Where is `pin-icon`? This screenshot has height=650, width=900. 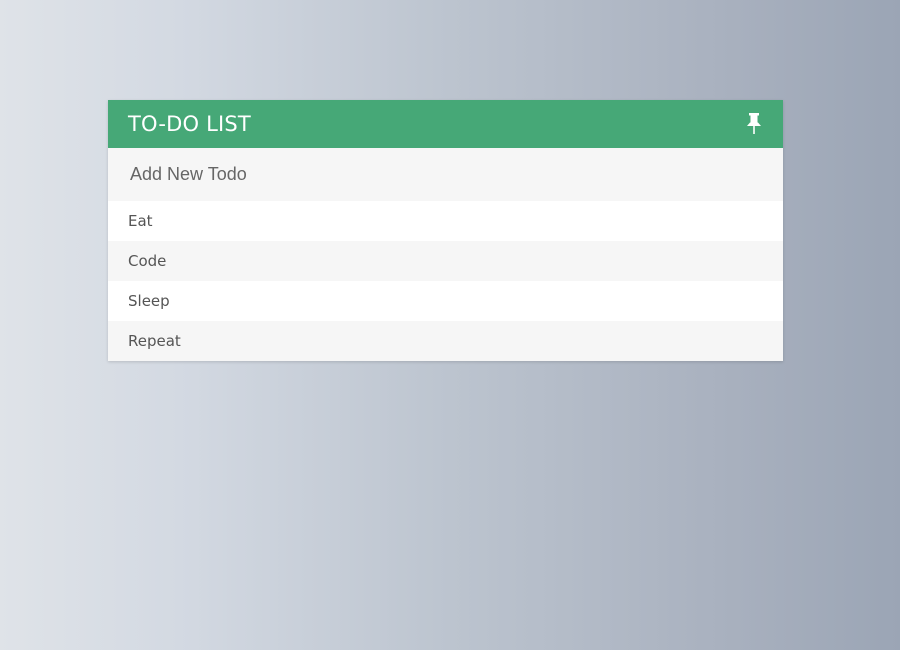 pin-icon is located at coordinates (754, 124).